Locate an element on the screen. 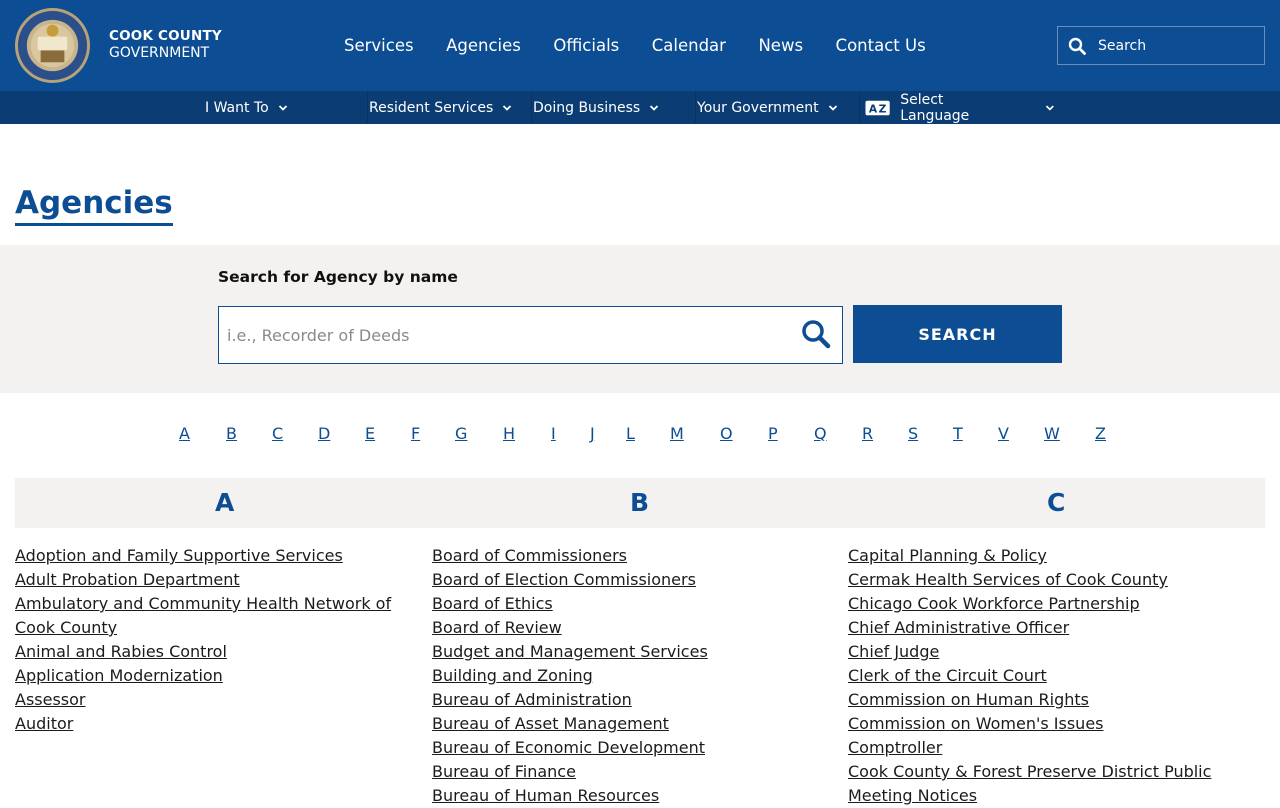 This screenshot has width=1280, height=808. subnav-label: Your Government is located at coordinates (758, 107).